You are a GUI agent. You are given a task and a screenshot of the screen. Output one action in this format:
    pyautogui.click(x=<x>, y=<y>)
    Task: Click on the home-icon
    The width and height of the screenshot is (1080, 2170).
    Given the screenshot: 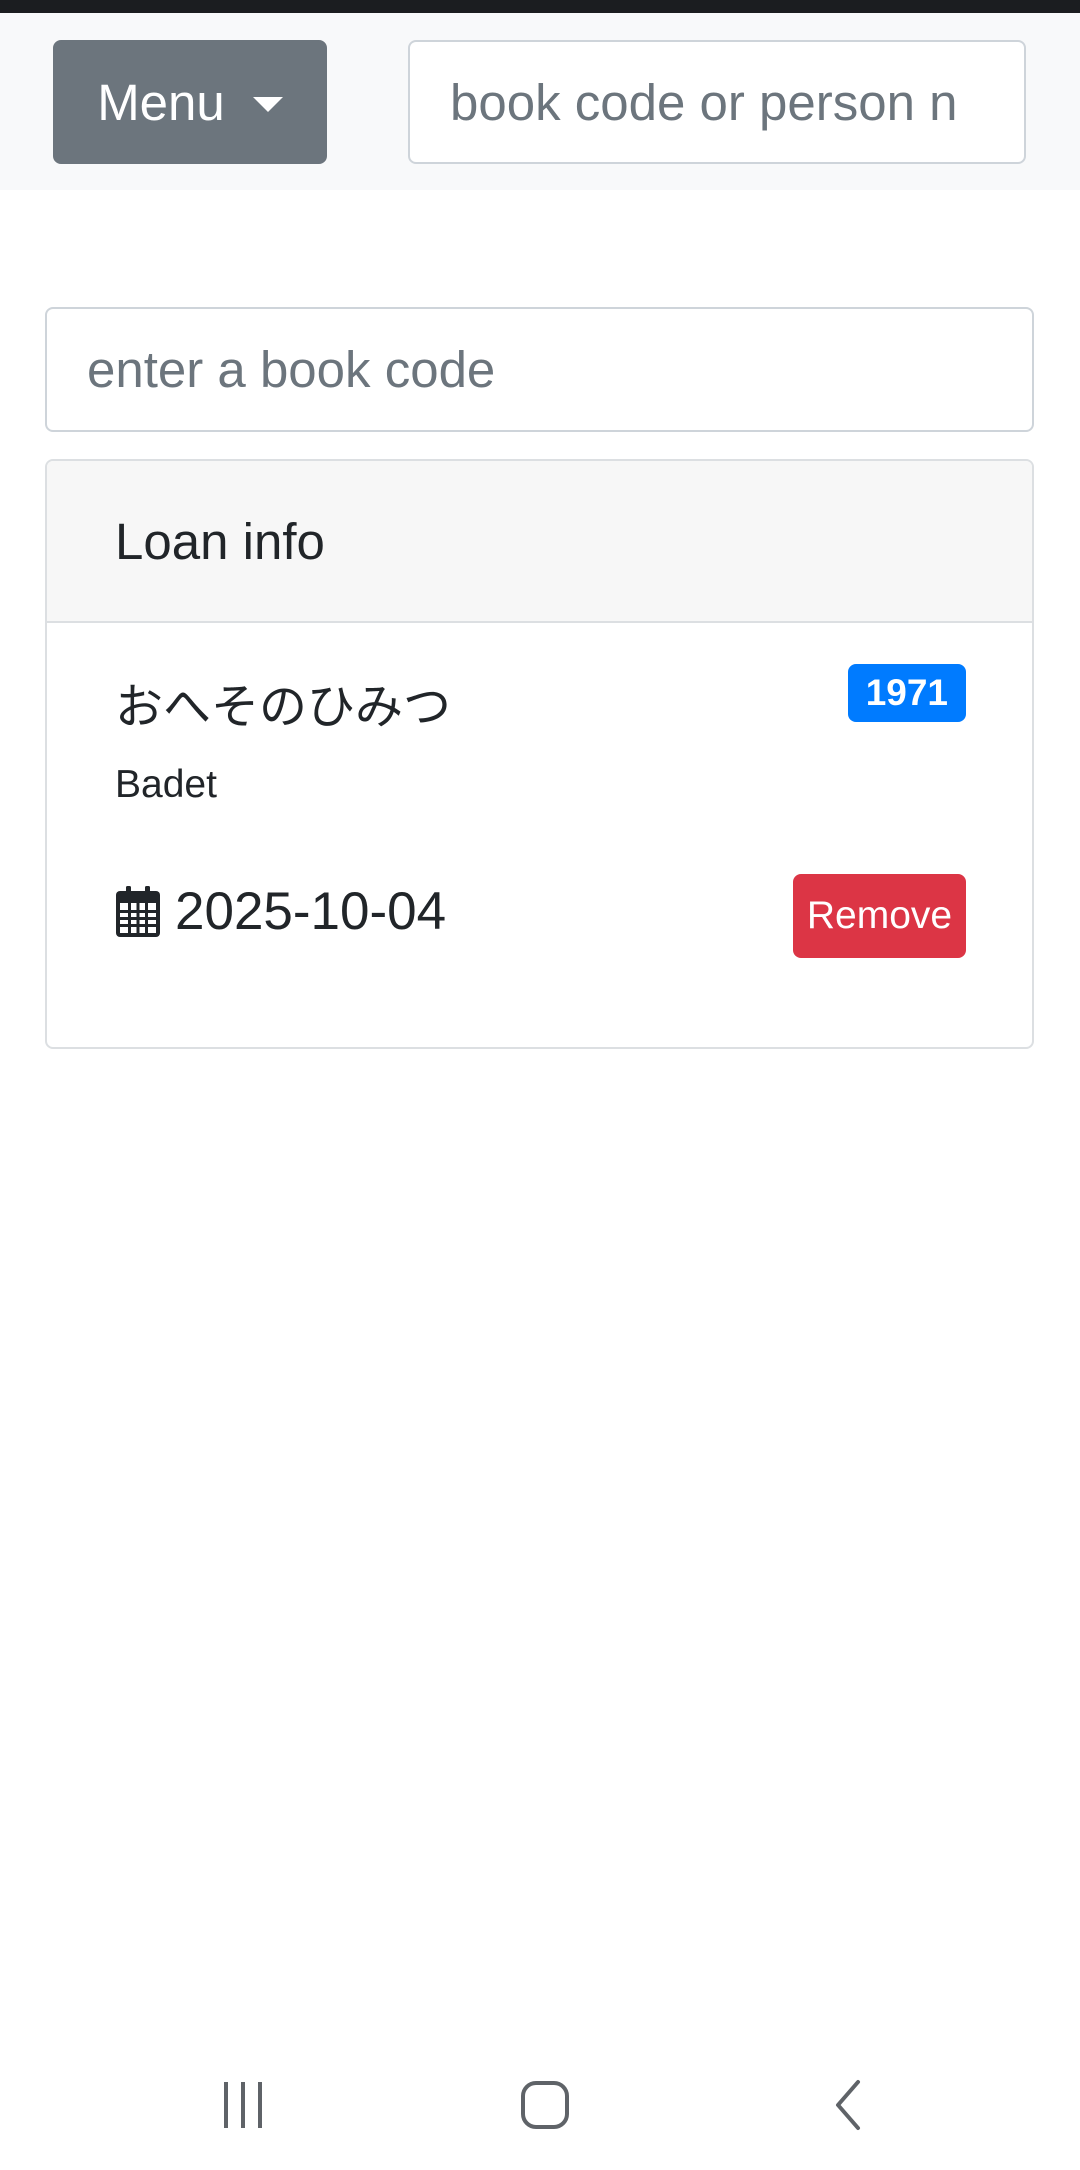 What is the action you would take?
    pyautogui.click(x=545, y=2105)
    